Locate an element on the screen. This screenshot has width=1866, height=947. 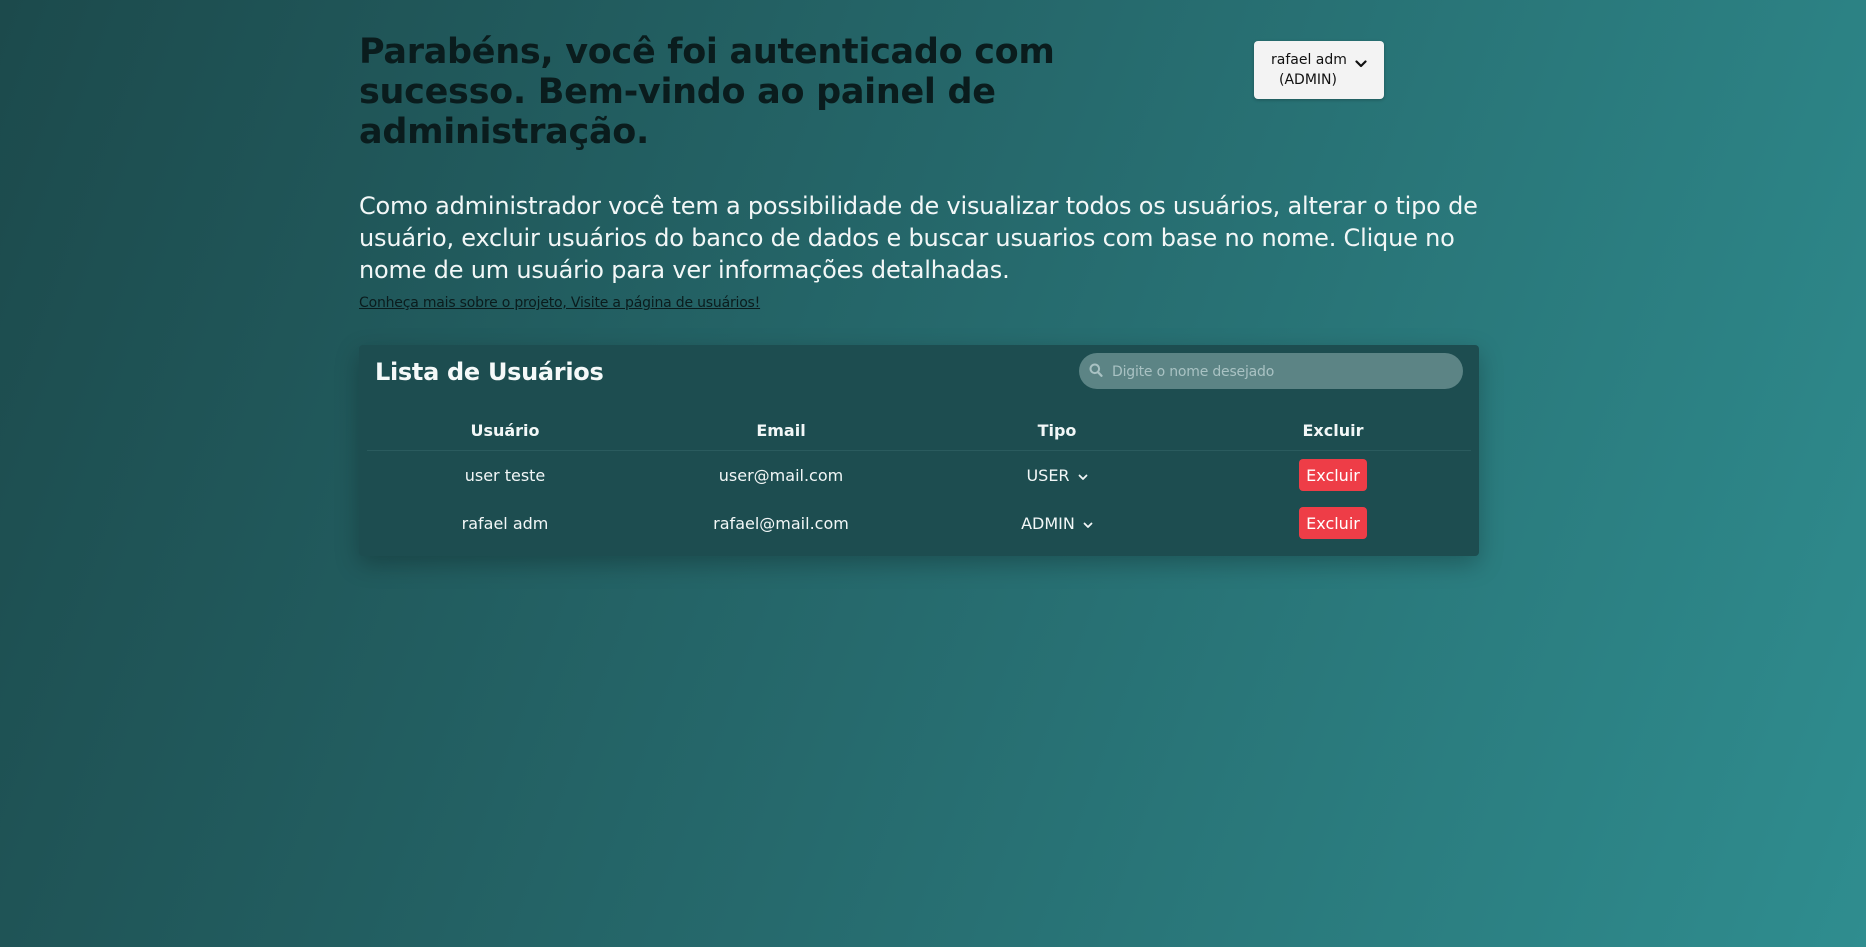
table-row: rafael adm rafael@mail.com ADMIN Excluir is located at coordinates (919, 523).